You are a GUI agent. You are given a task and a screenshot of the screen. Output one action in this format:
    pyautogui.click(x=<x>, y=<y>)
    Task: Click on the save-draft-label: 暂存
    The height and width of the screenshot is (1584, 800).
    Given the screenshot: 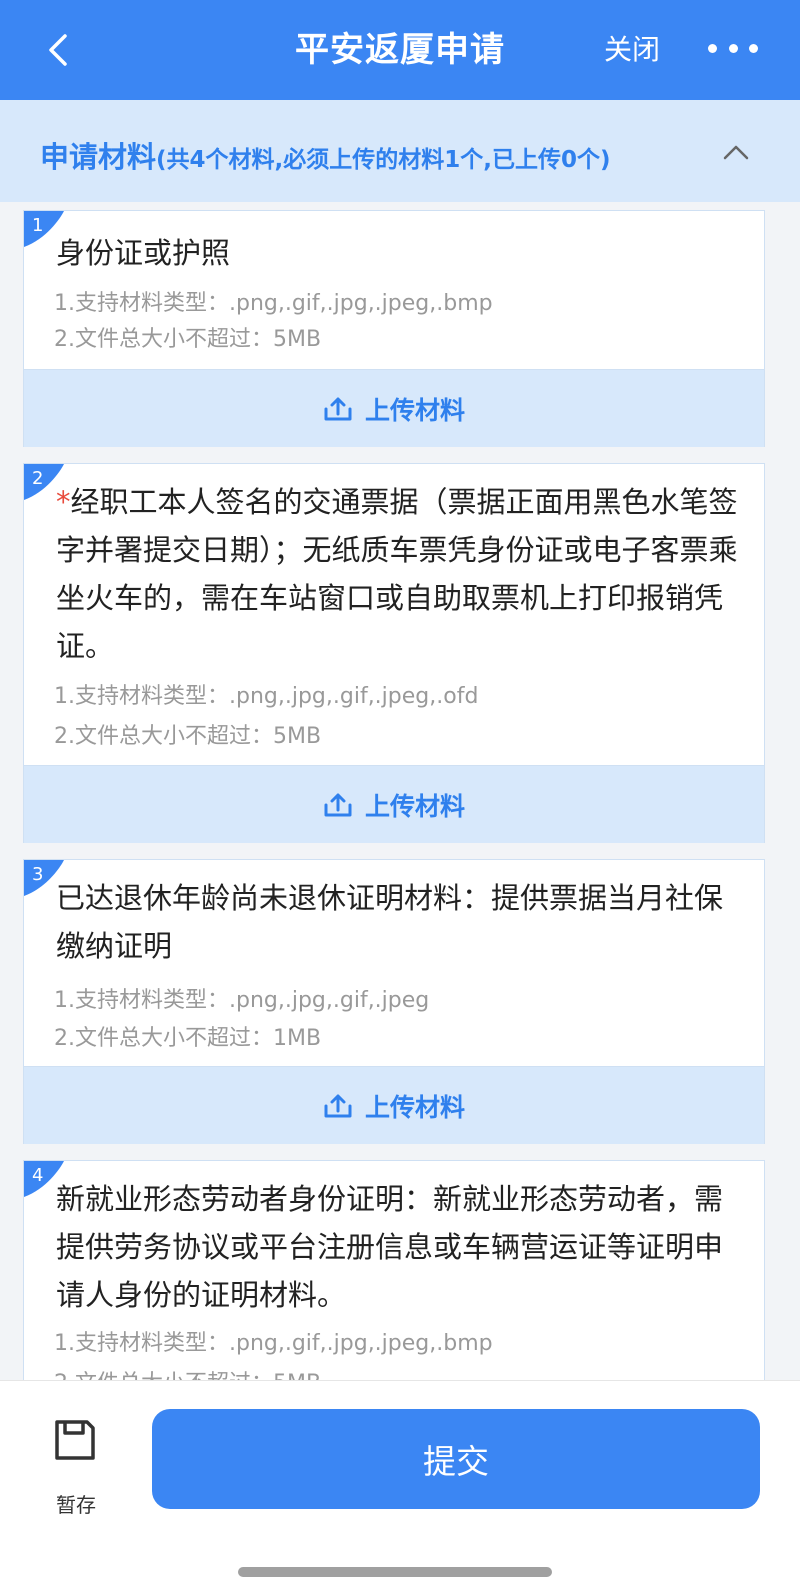 What is the action you would take?
    pyautogui.click(x=76, y=1505)
    